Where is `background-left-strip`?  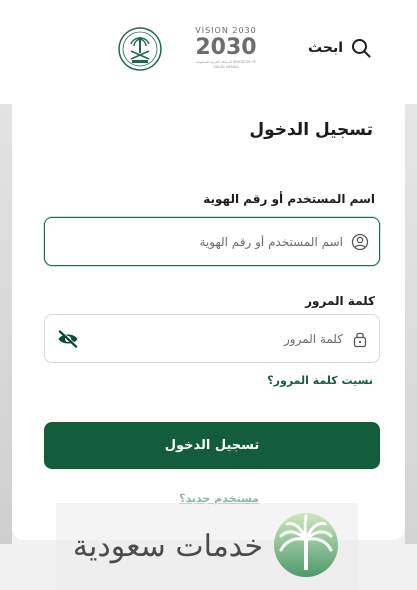
background-left-strip is located at coordinates (6, 324).